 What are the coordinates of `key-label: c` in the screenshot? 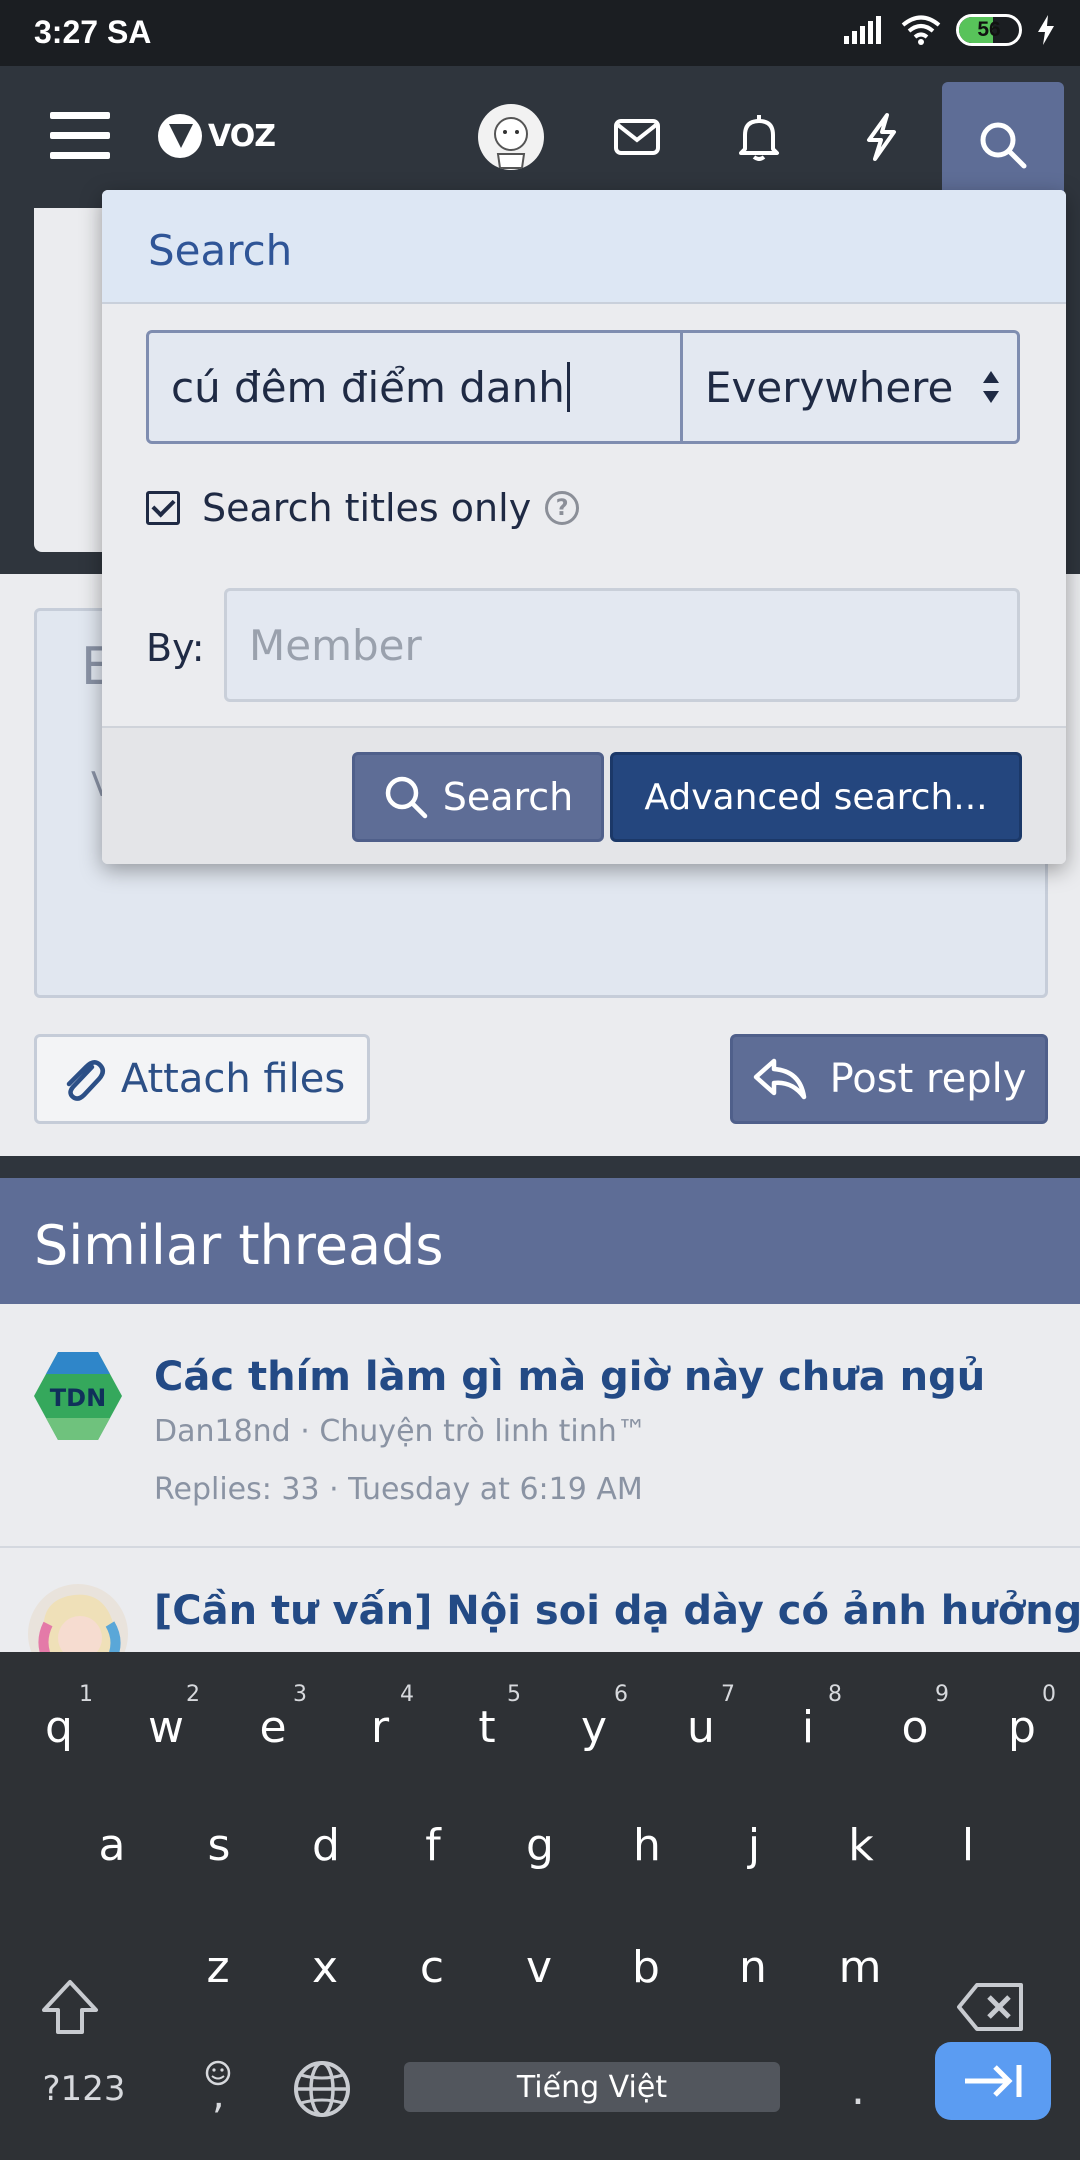 It's located at (432, 1967).